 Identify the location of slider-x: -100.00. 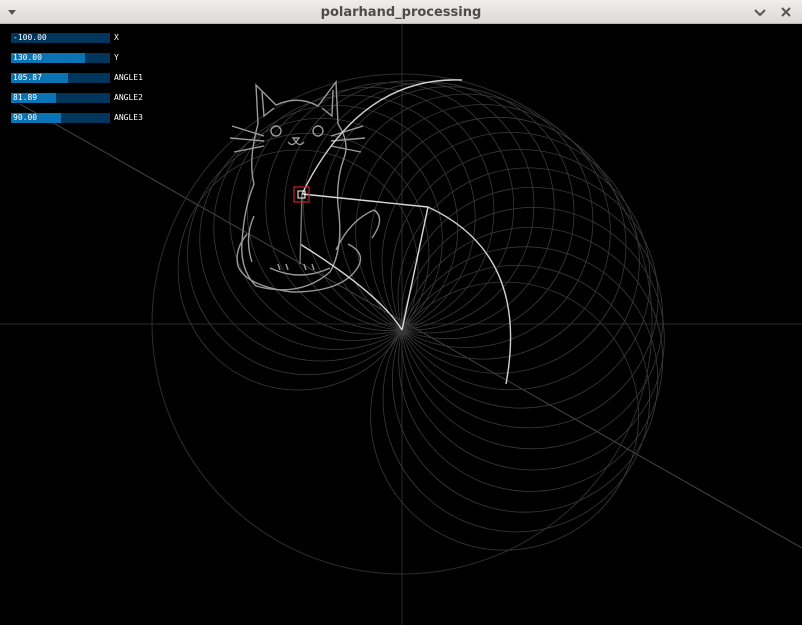
(60, 38).